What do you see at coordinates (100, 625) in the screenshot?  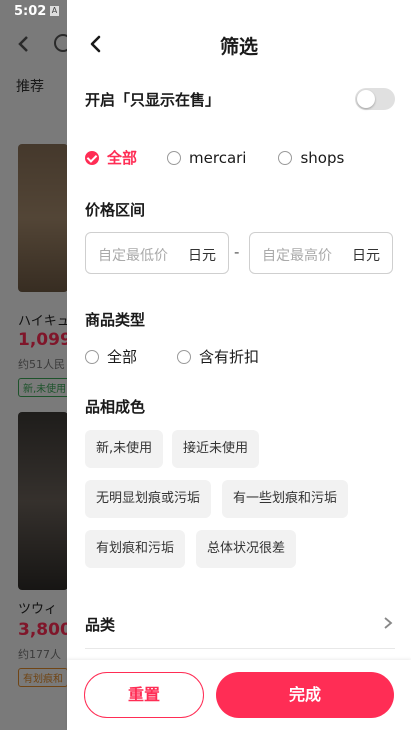 I see `category-label: 品类` at bounding box center [100, 625].